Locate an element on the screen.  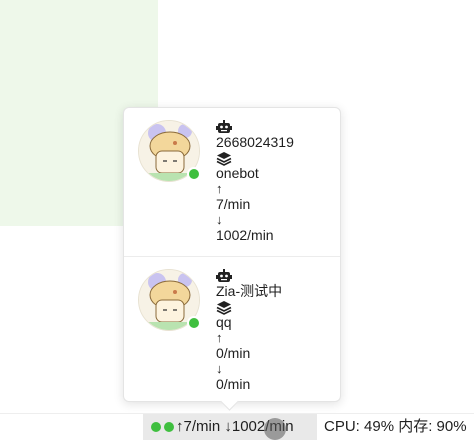
sent-rate: 7/min is located at coordinates (233, 203).